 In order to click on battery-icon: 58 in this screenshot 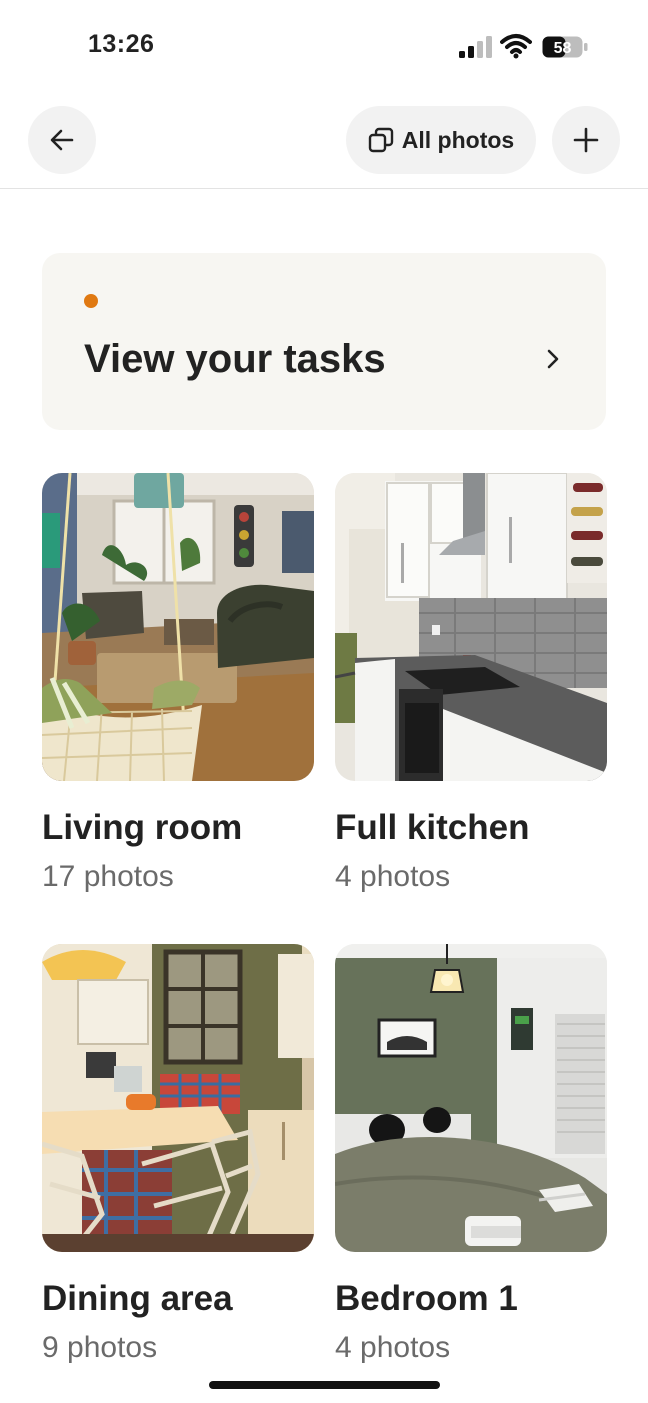, I will do `click(565, 47)`.